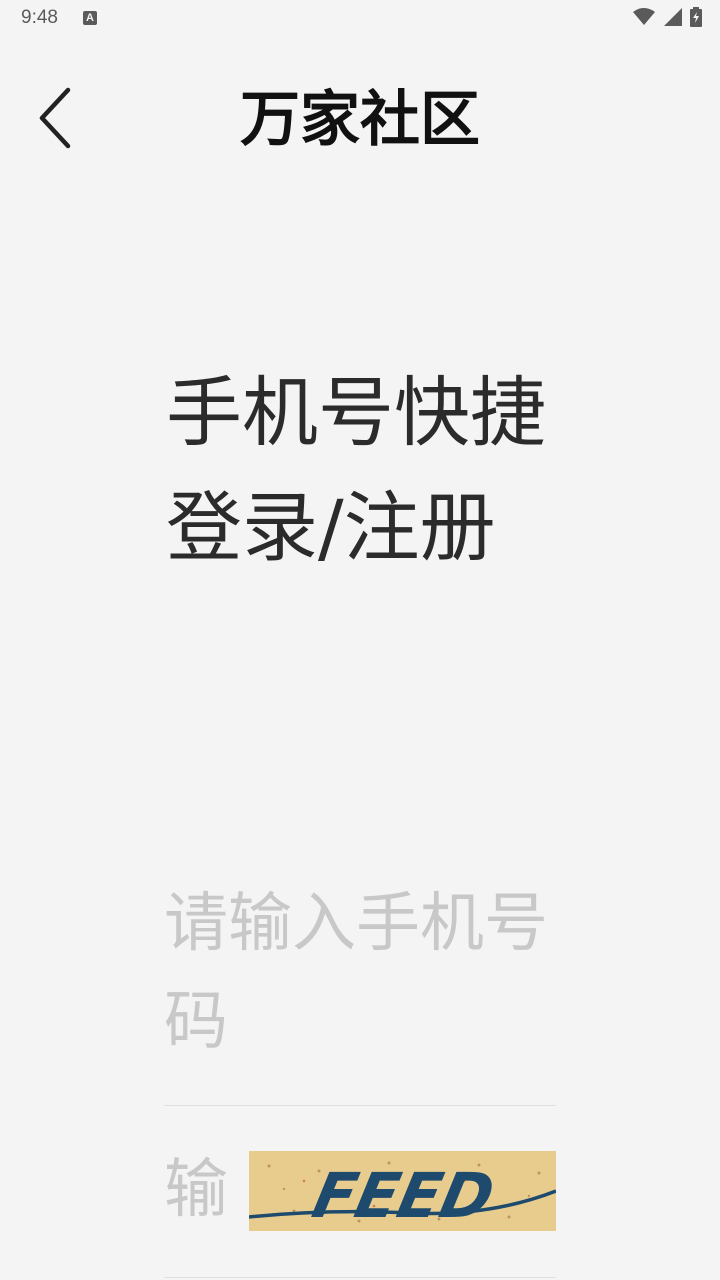  I want to click on header: 万家社区, so click(360, 120).